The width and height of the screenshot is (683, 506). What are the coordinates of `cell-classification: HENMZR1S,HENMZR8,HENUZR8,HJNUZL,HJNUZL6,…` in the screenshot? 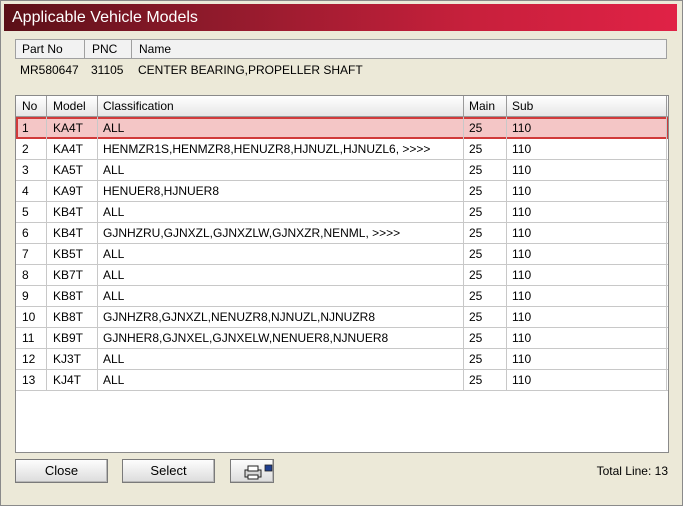 It's located at (267, 149).